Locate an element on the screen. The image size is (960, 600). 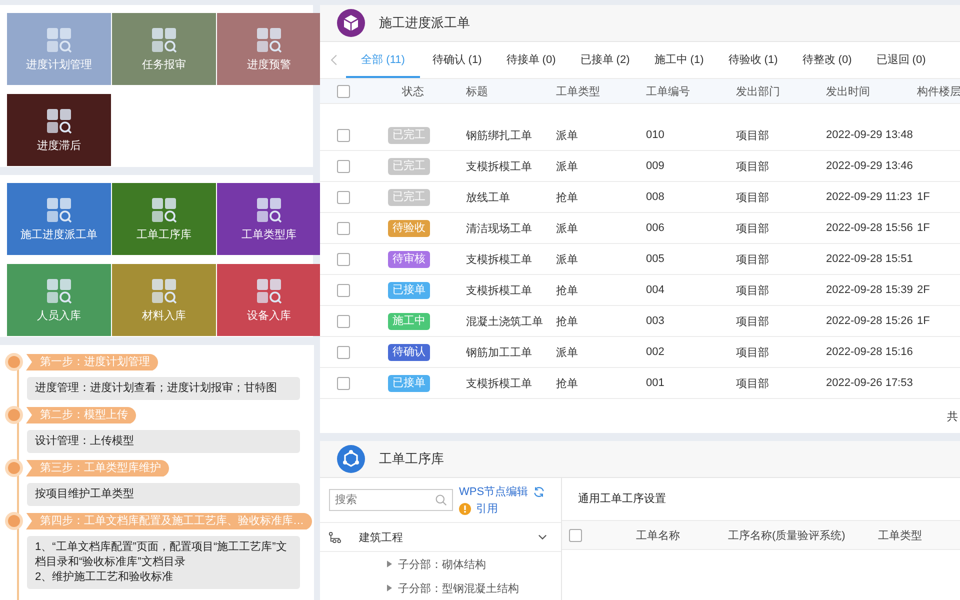
module-tile: 设备入库 is located at coordinates (269, 300).